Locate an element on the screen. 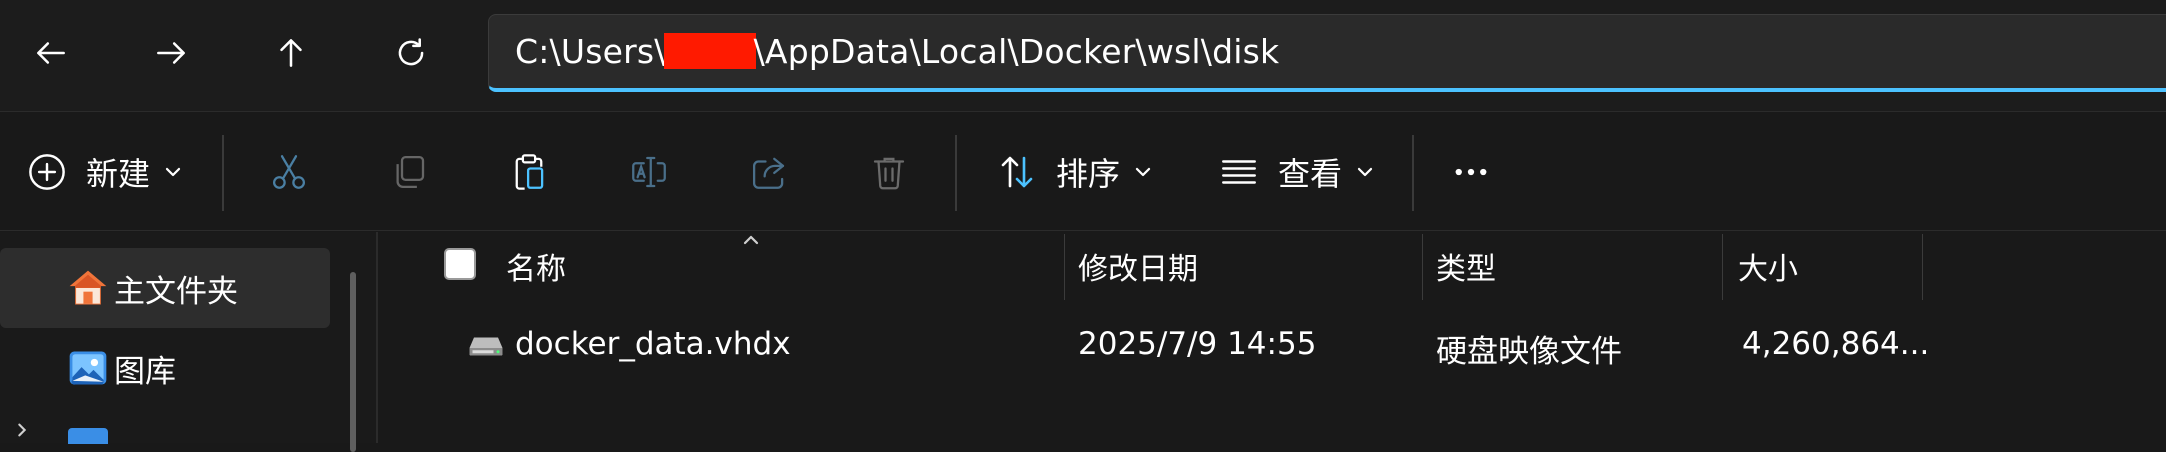 The width and height of the screenshot is (2166, 452). column-header-size: 大小 is located at coordinates (1768, 266).